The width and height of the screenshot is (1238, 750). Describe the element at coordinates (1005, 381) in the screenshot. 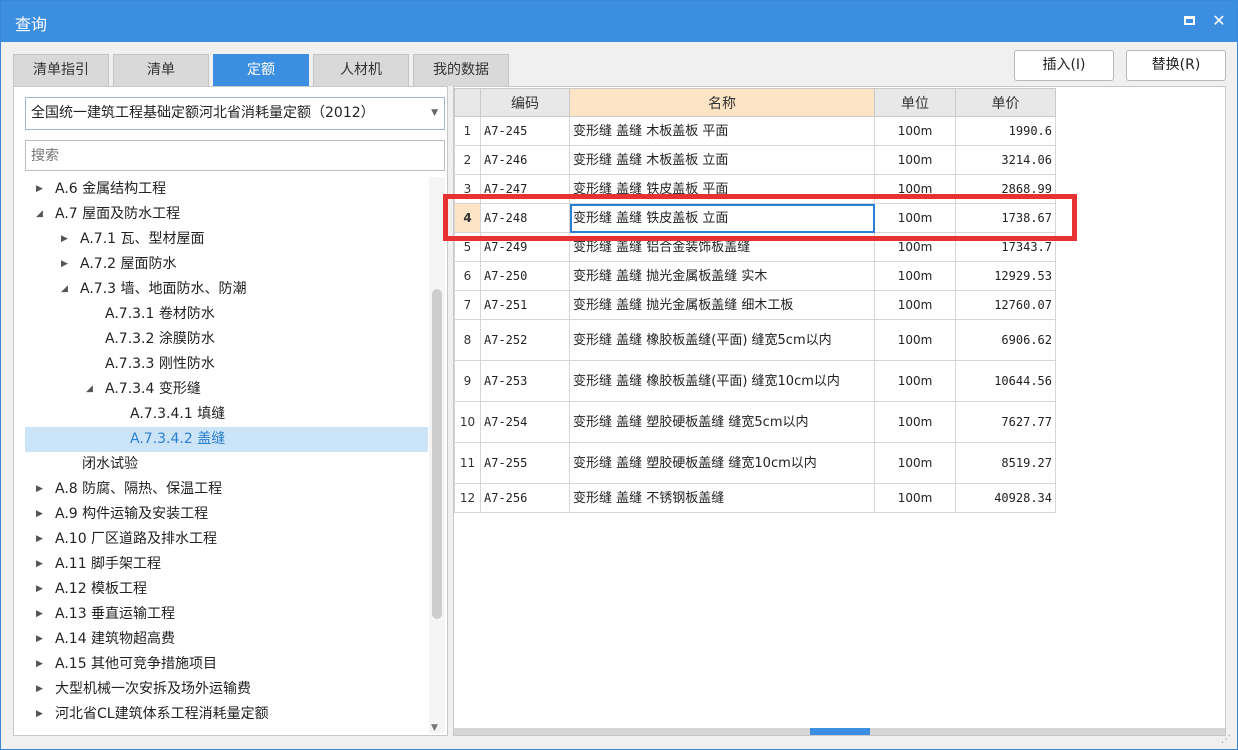

I see `price-cell: 10644.56` at that location.